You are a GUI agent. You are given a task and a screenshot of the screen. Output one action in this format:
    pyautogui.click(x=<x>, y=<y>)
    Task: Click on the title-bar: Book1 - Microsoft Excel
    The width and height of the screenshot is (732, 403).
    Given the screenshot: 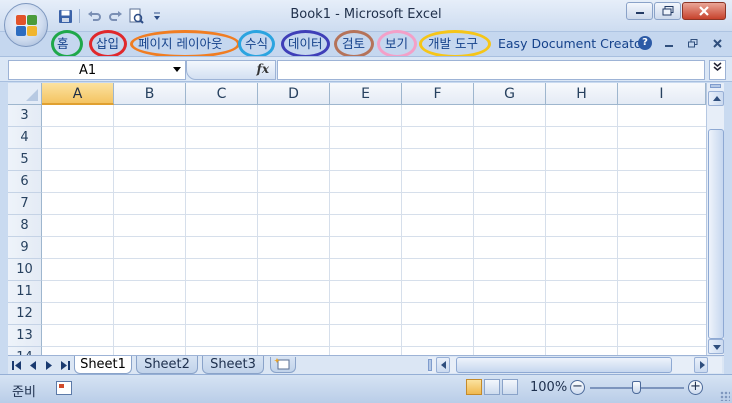 What is the action you would take?
    pyautogui.click(x=366, y=16)
    